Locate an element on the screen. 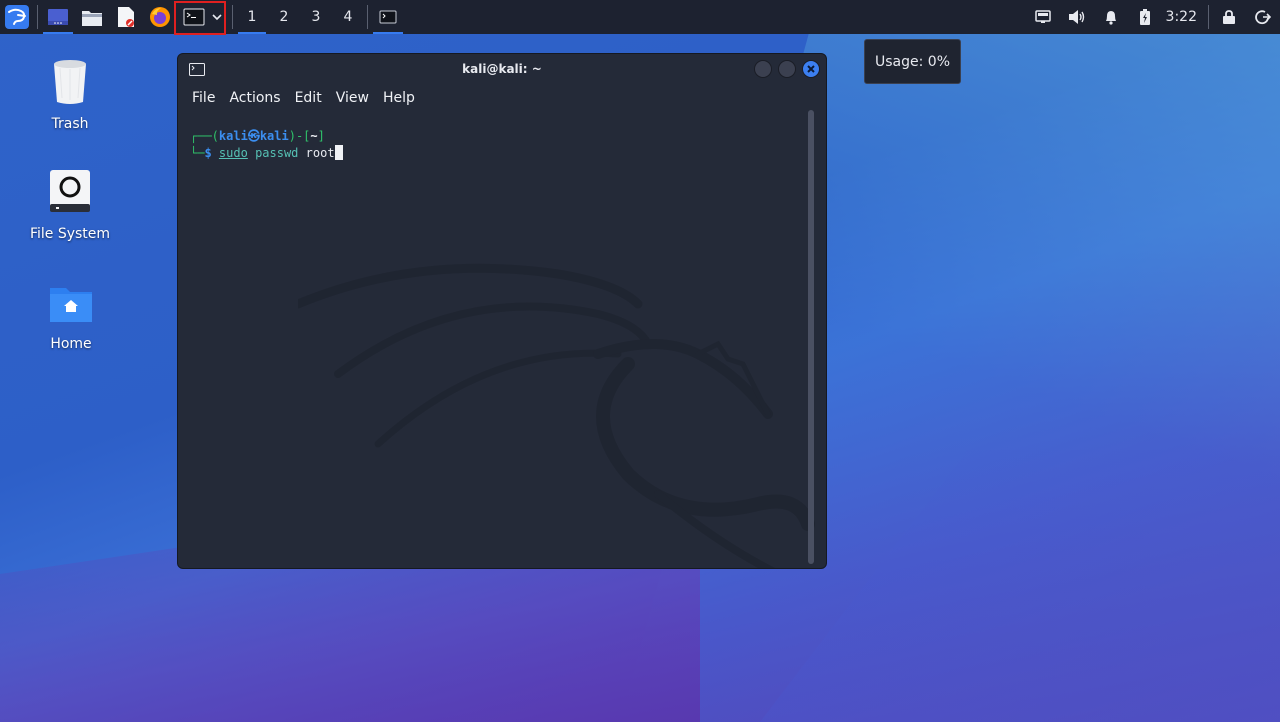 Image resolution: width=1280 pixels, height=722 pixels. battery-charging-icon is located at coordinates (1144, 17).